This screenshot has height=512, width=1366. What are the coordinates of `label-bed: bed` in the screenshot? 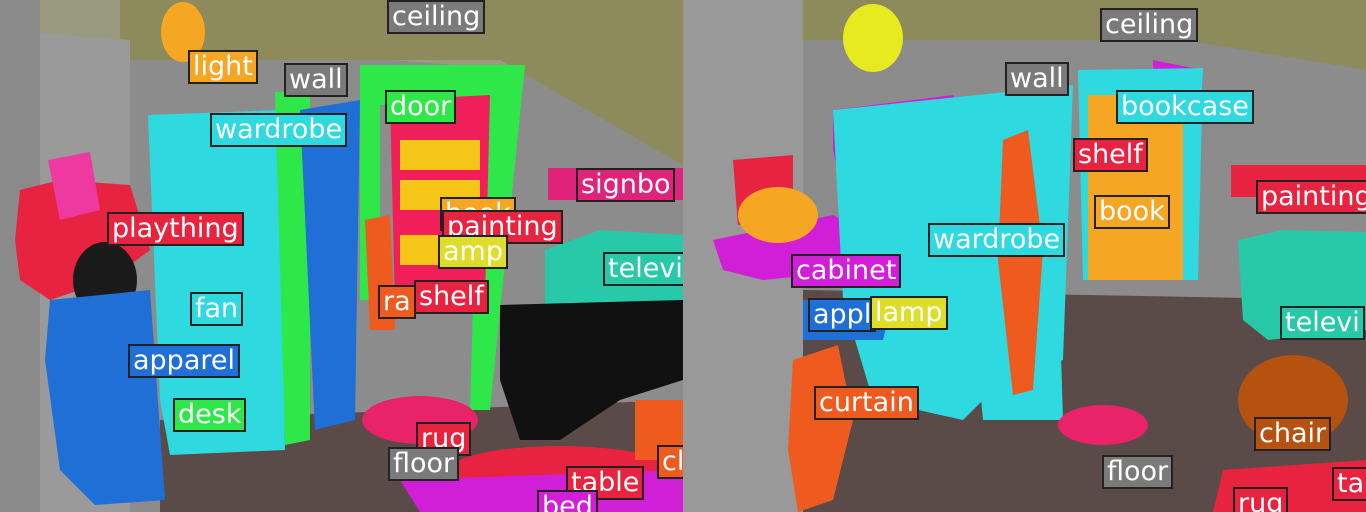 It's located at (567, 501).